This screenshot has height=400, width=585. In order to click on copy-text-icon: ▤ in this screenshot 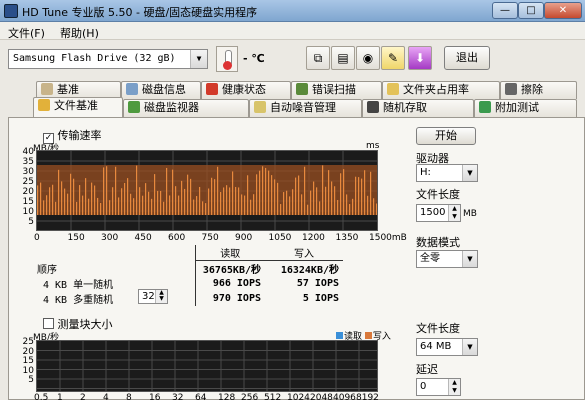, I will do `click(343, 58)`.